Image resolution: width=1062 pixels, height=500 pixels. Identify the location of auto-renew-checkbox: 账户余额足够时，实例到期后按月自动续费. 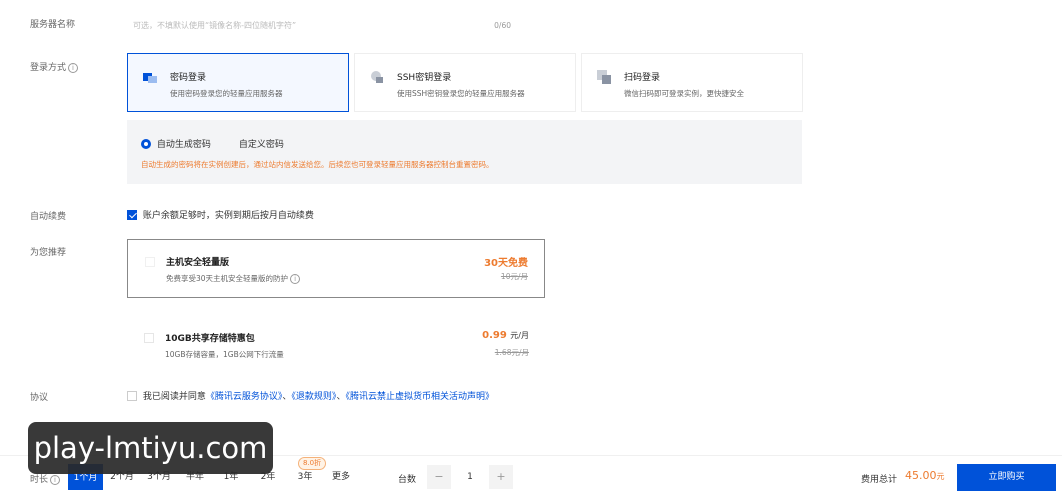
(220, 214).